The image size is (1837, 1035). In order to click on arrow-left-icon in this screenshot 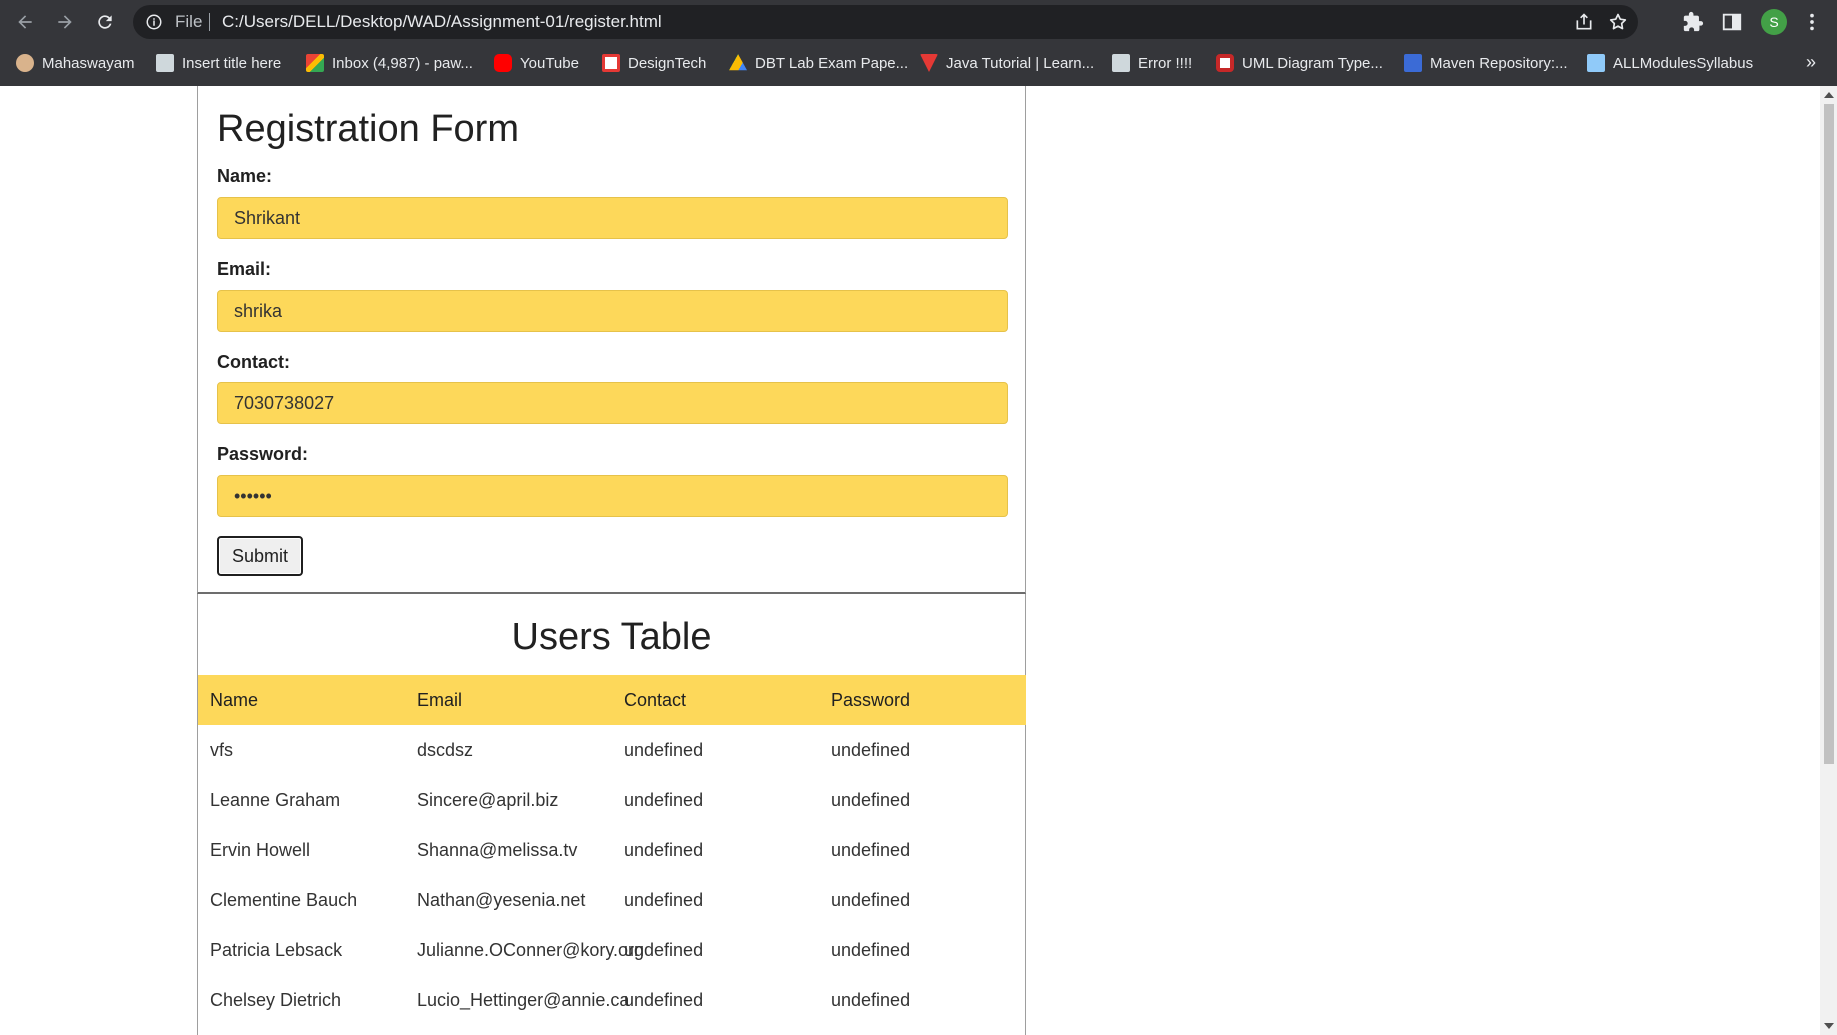, I will do `click(25, 22)`.